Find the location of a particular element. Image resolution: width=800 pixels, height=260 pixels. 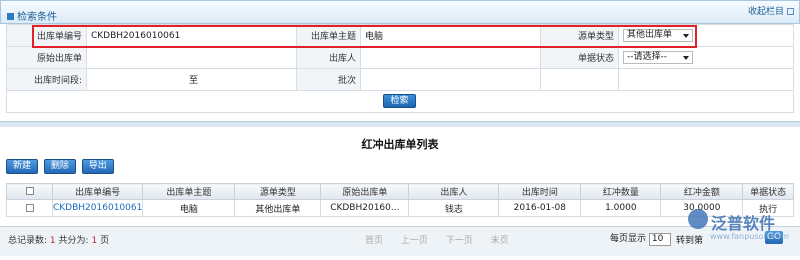

search-button: 检索 is located at coordinates (399, 101).